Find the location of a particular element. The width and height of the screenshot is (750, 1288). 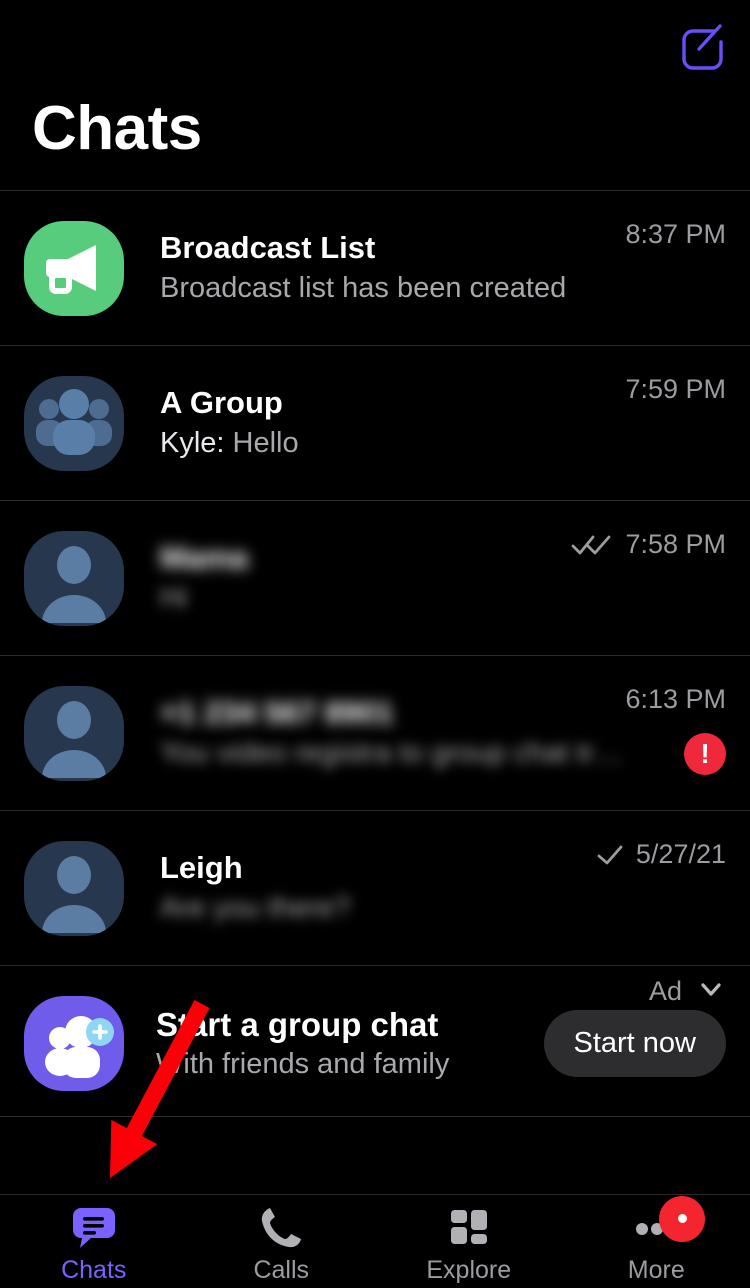

nav-item-label: Chats is located at coordinates (94, 1269).